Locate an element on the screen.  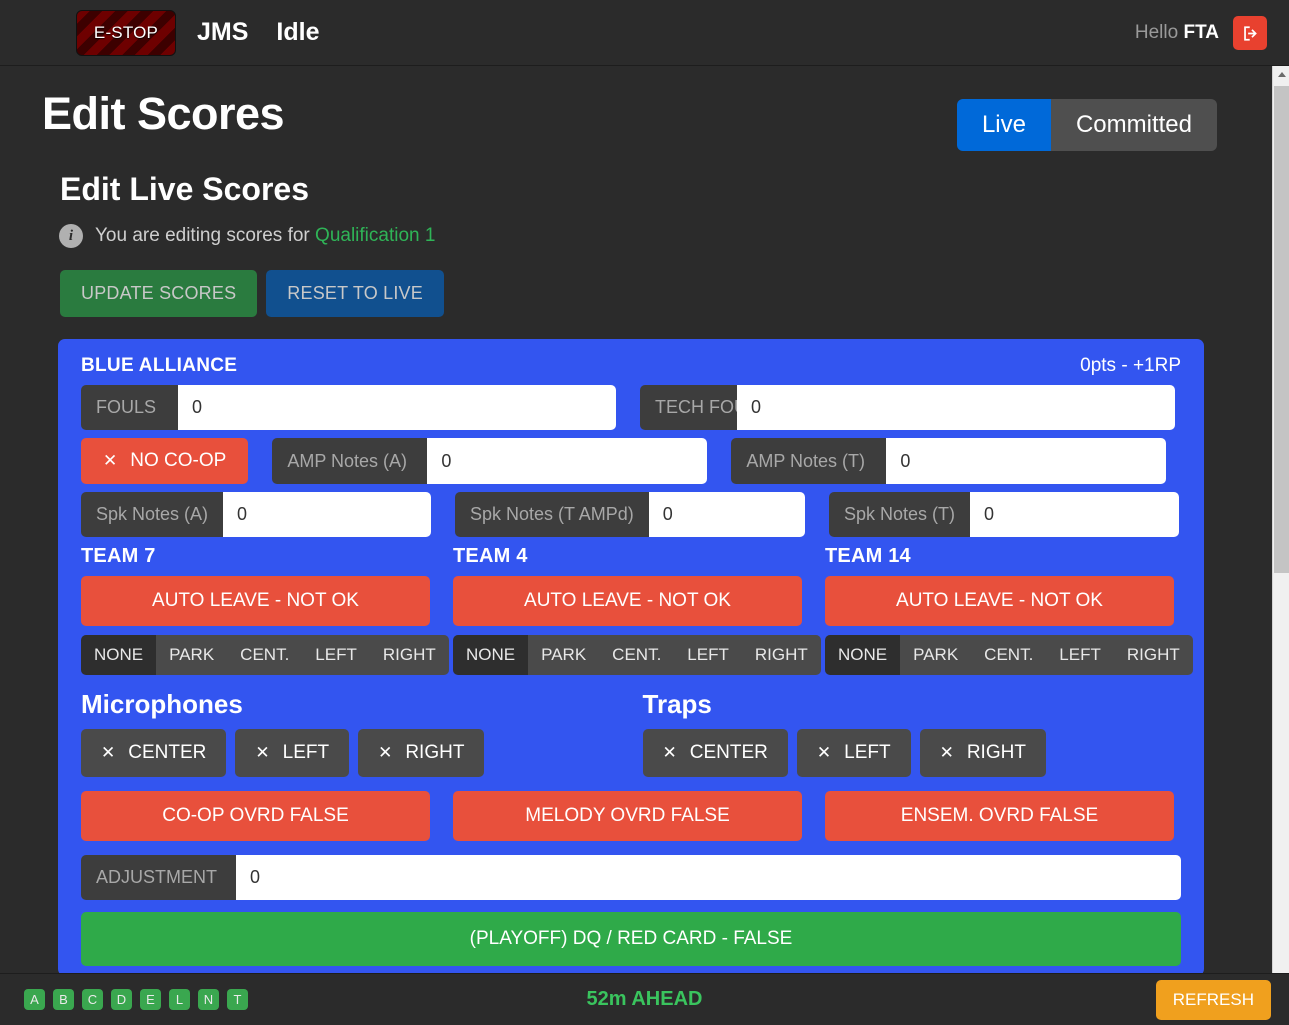
spk-notes-auto-field: Spk Notes (A) is located at coordinates (256, 514).